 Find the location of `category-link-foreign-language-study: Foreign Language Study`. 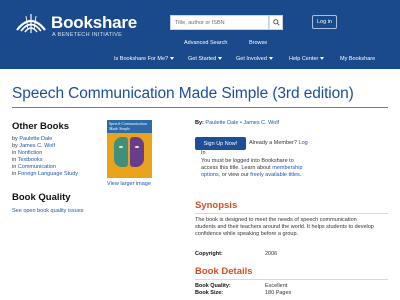

category-link-foreign-language-study: Foreign Language Study is located at coordinates (48, 174).